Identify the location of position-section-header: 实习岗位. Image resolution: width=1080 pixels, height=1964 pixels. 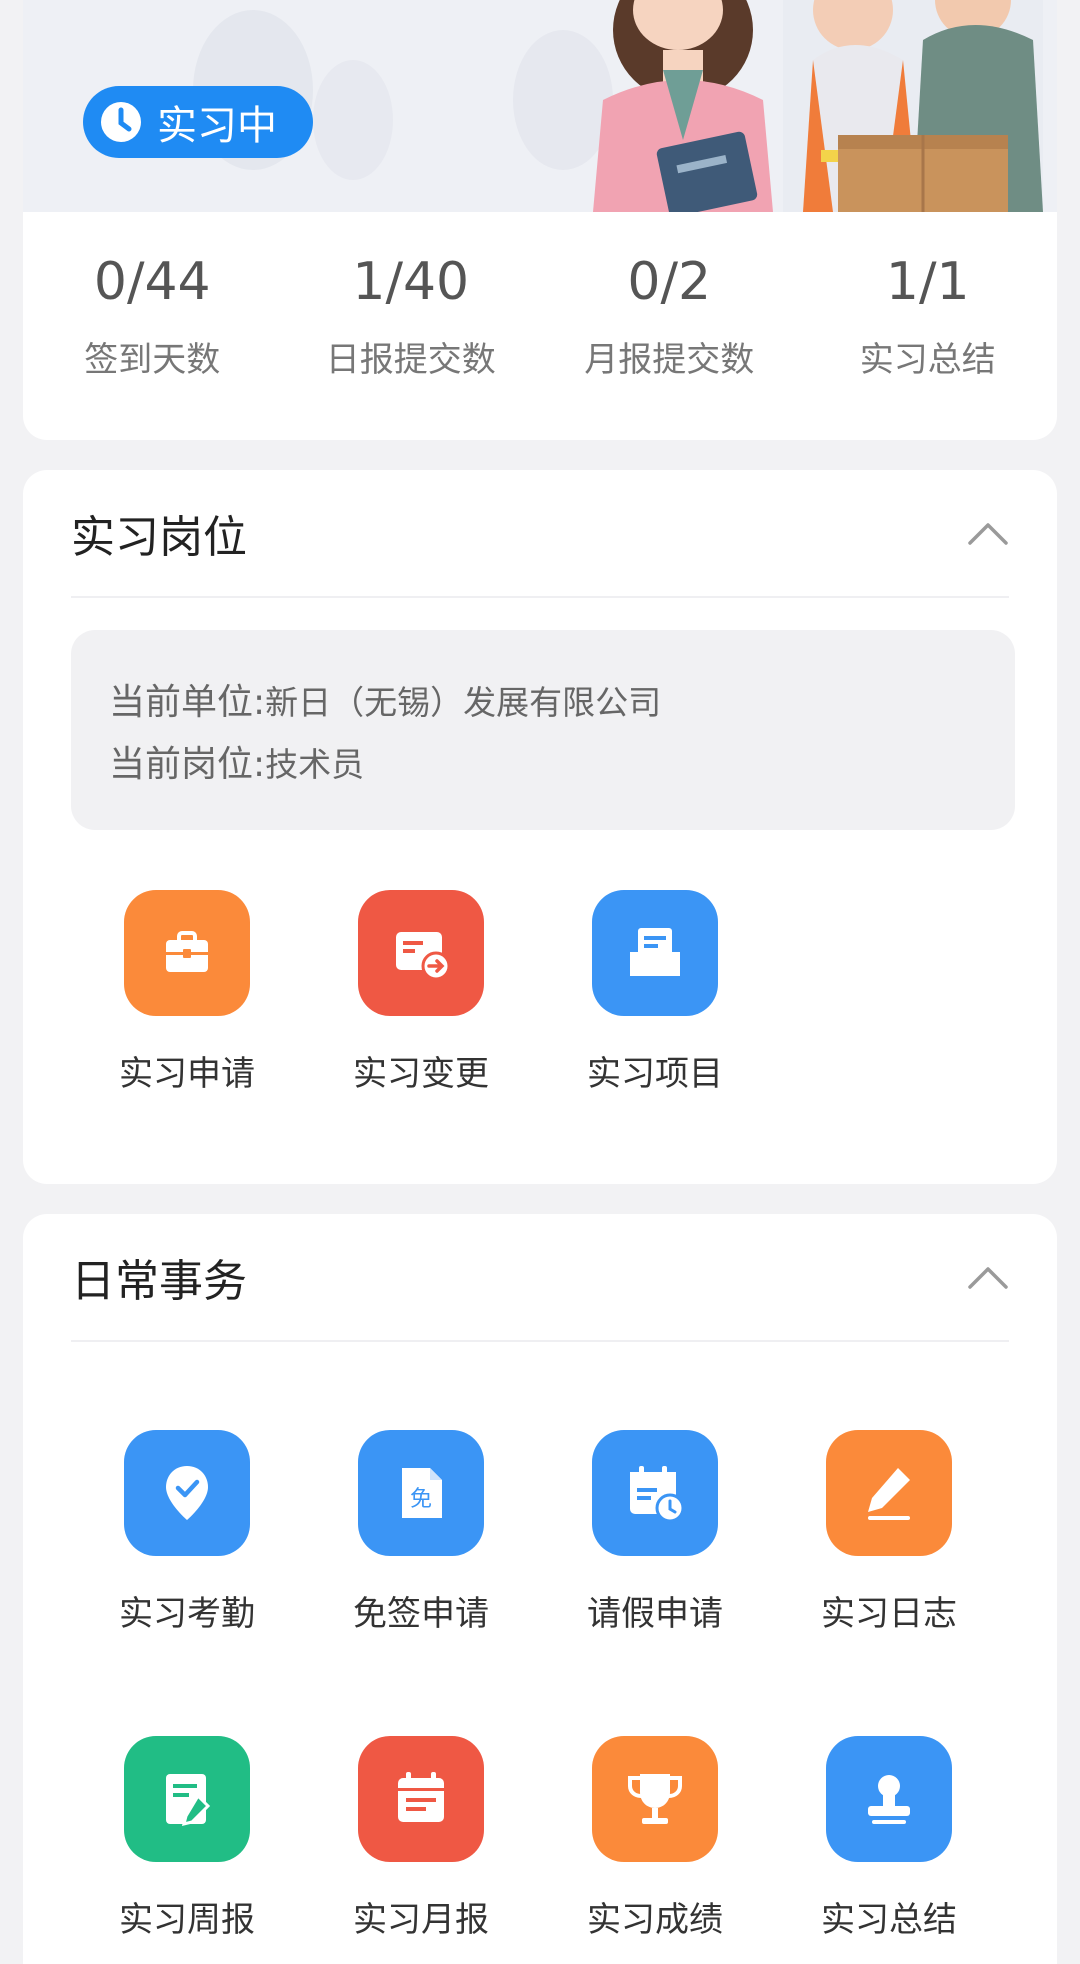
(540, 534).